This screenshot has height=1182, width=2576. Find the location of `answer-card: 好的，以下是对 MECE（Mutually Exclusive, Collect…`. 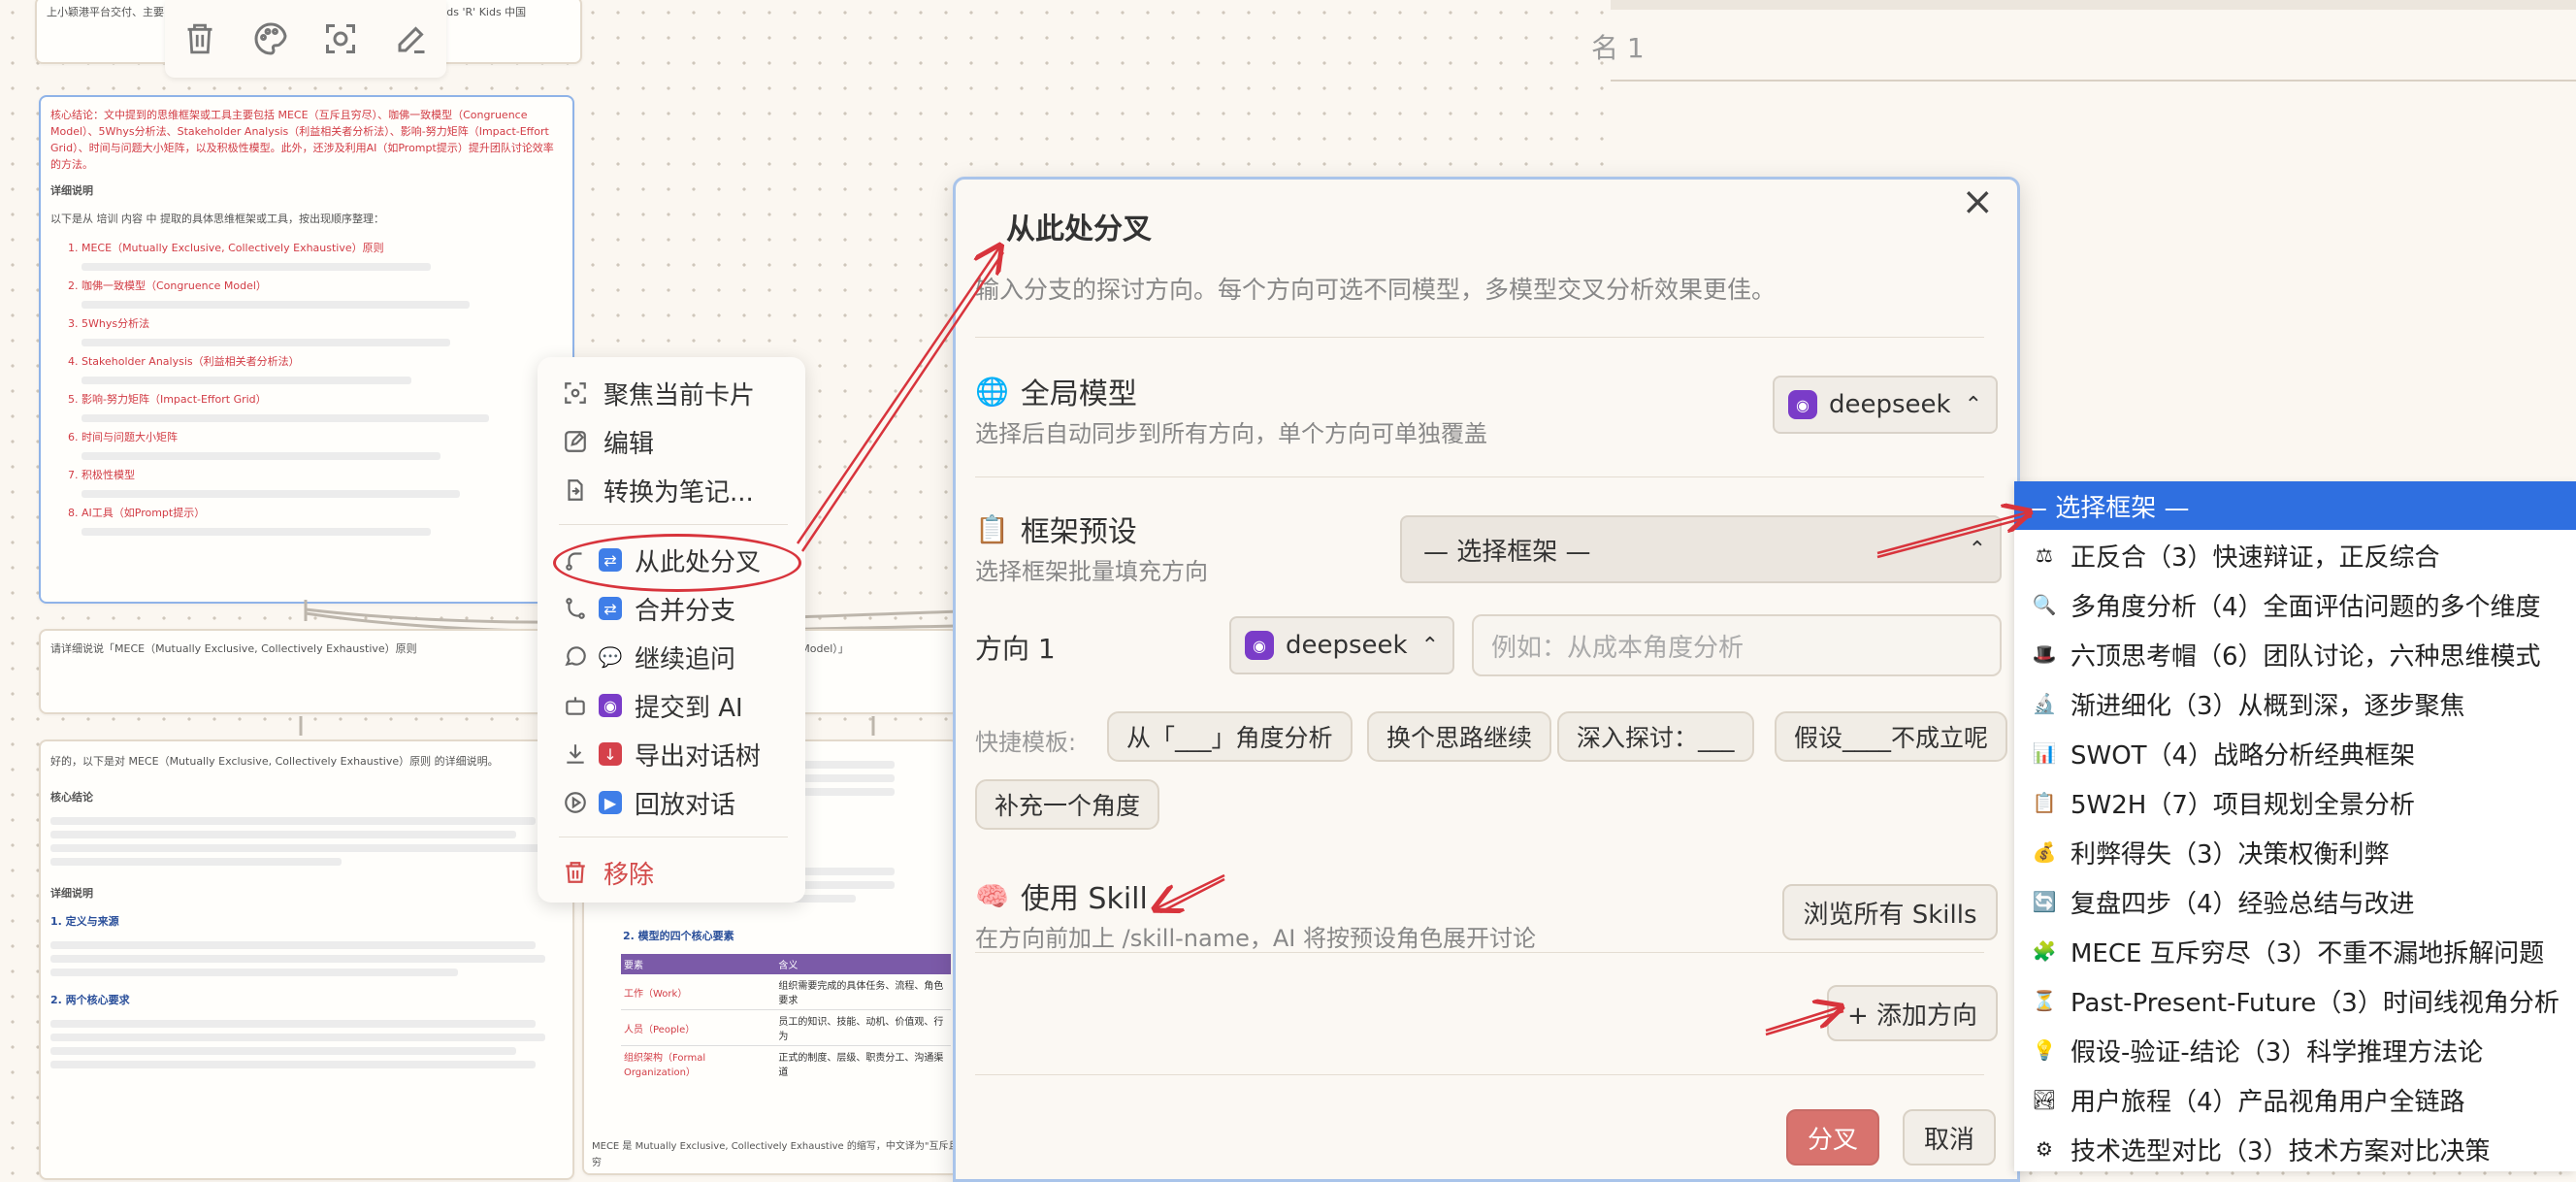

answer-card: 好的，以下是对 MECE（Mutually Exclusive, Collect… is located at coordinates (307, 960).